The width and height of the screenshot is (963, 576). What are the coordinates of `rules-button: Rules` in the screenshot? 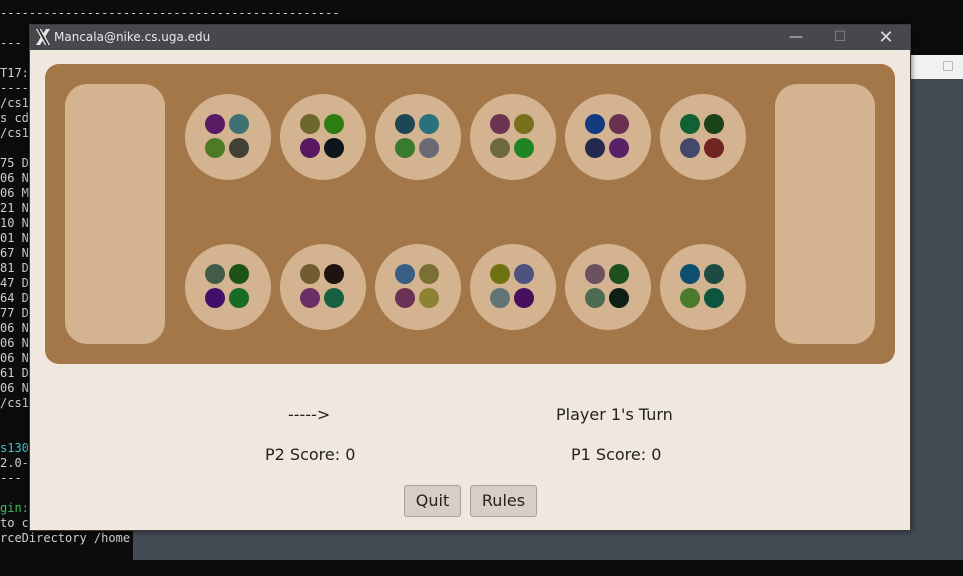 It's located at (503, 501).